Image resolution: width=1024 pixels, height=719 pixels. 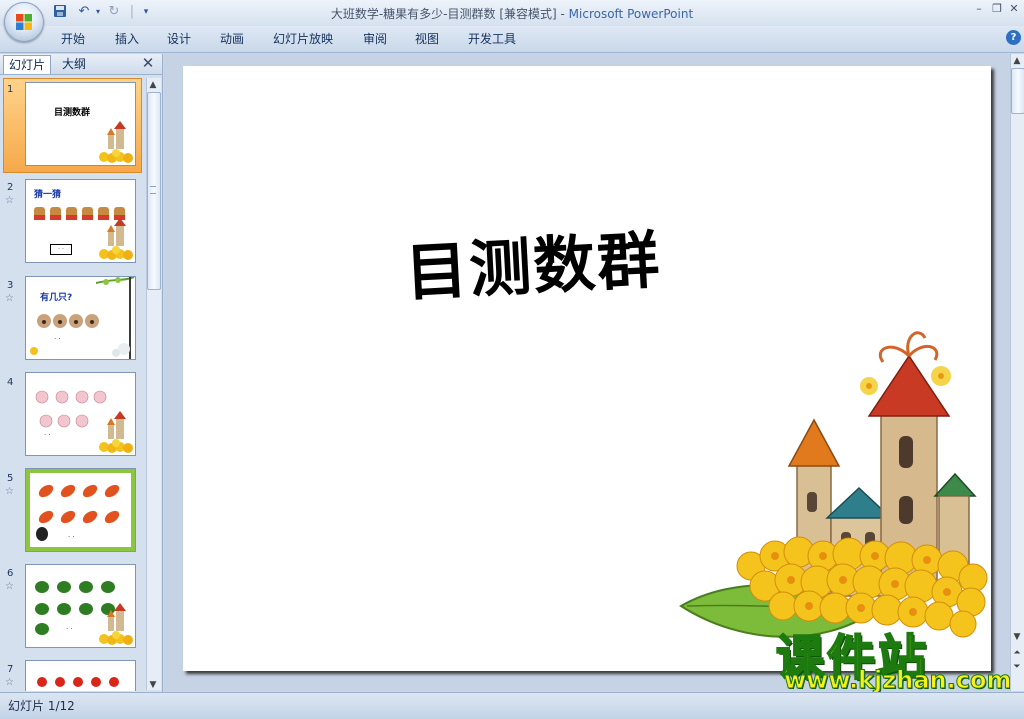 What do you see at coordinates (1017, 637) in the screenshot?
I see `scroll-down-icon: ▼` at bounding box center [1017, 637].